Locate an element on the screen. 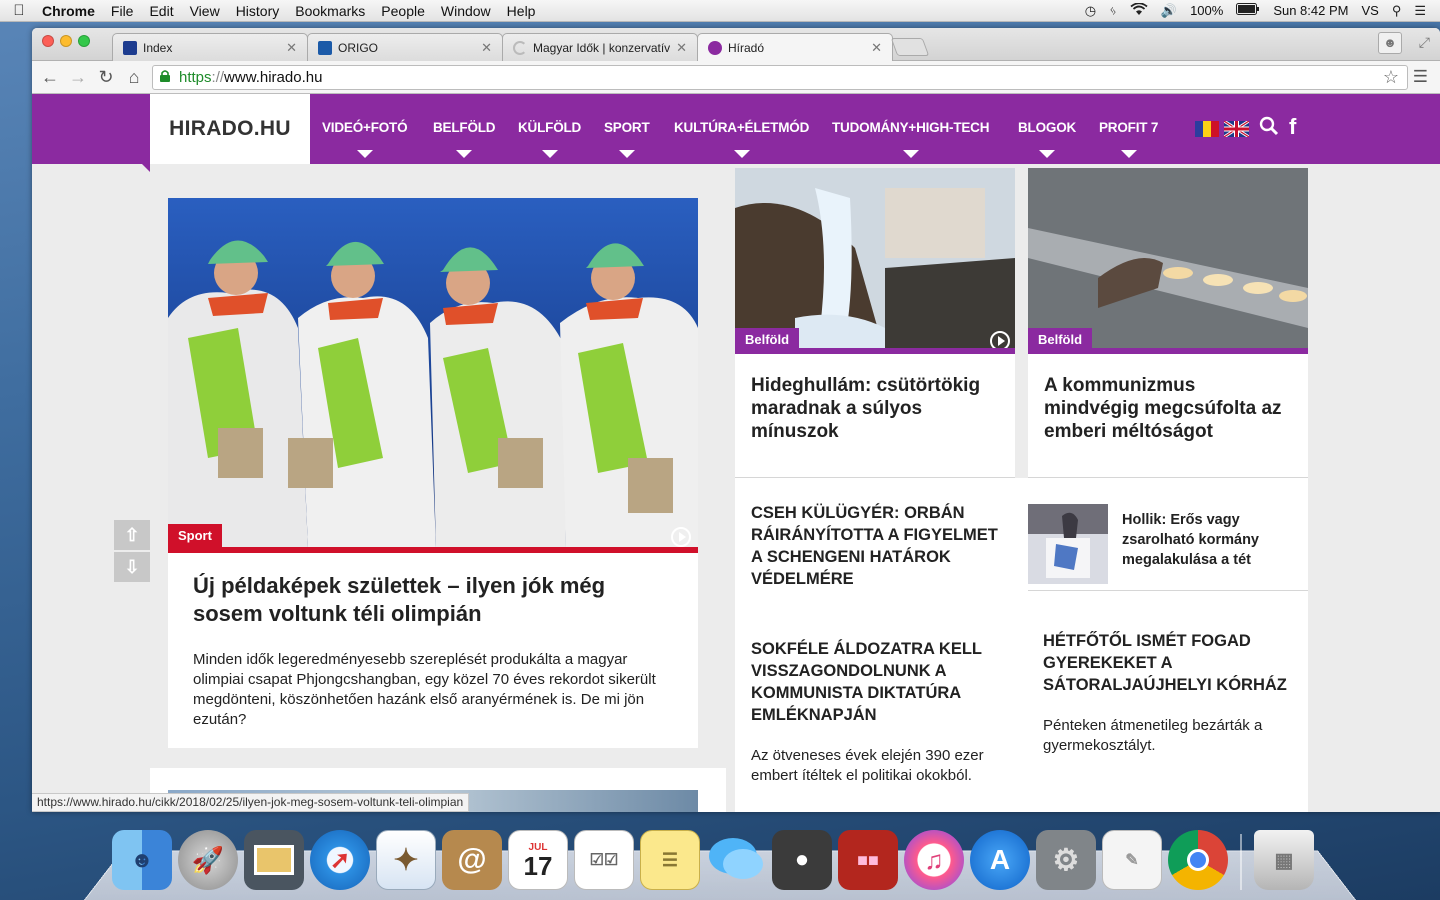 The image size is (1440, 900). hirado-favicon-icon is located at coordinates (715, 48).